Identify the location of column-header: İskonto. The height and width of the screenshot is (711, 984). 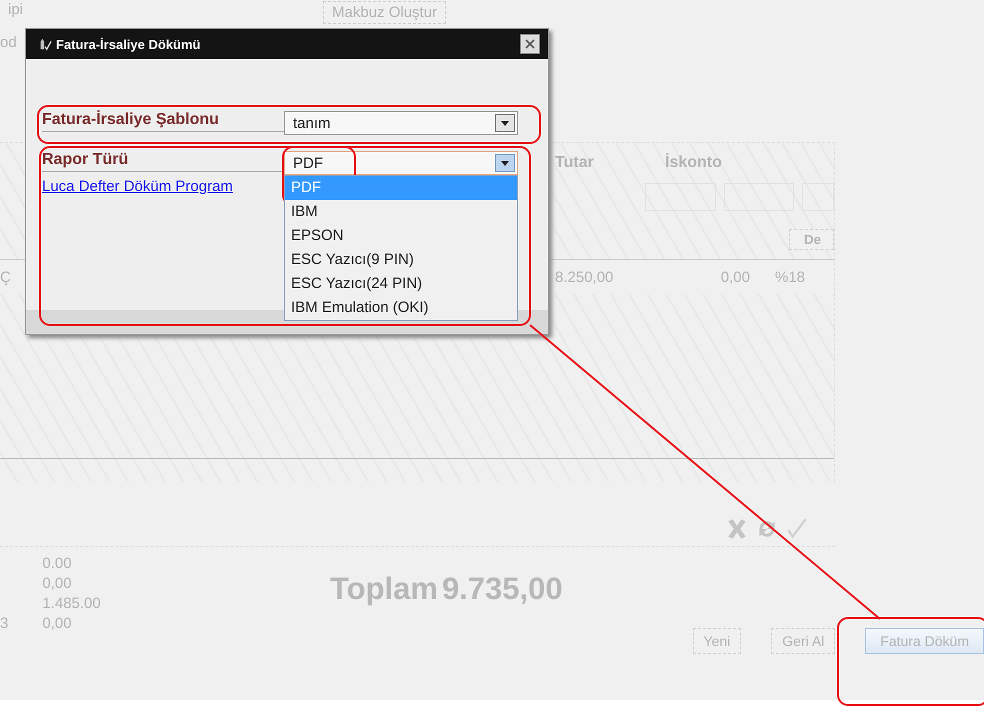
(694, 163).